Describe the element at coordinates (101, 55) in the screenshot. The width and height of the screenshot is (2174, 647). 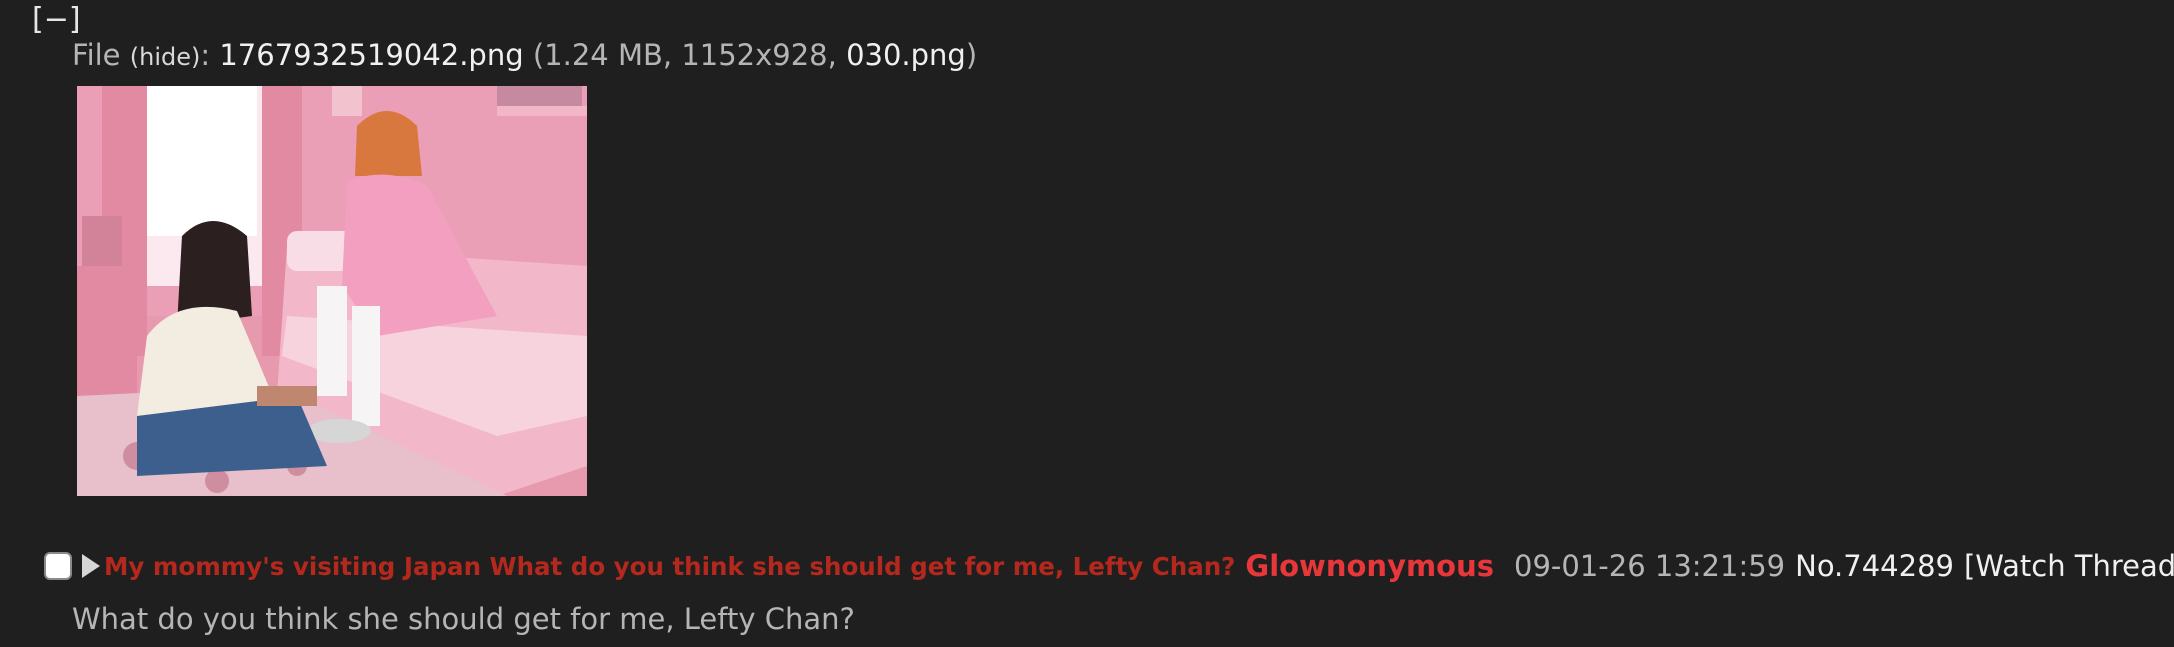
I see `file-prefix: File` at that location.